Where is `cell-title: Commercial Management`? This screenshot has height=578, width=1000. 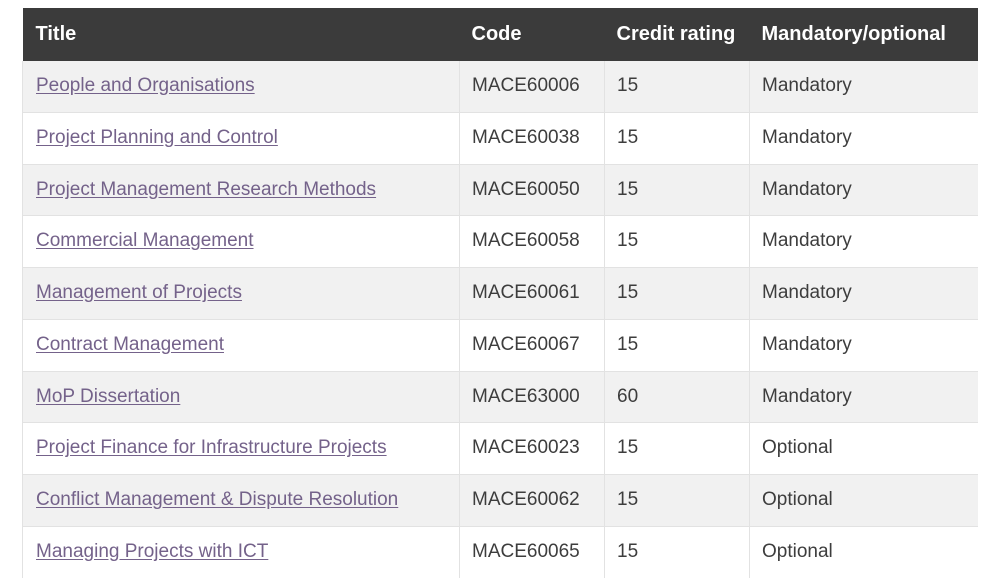
cell-title: Commercial Management is located at coordinates (241, 241).